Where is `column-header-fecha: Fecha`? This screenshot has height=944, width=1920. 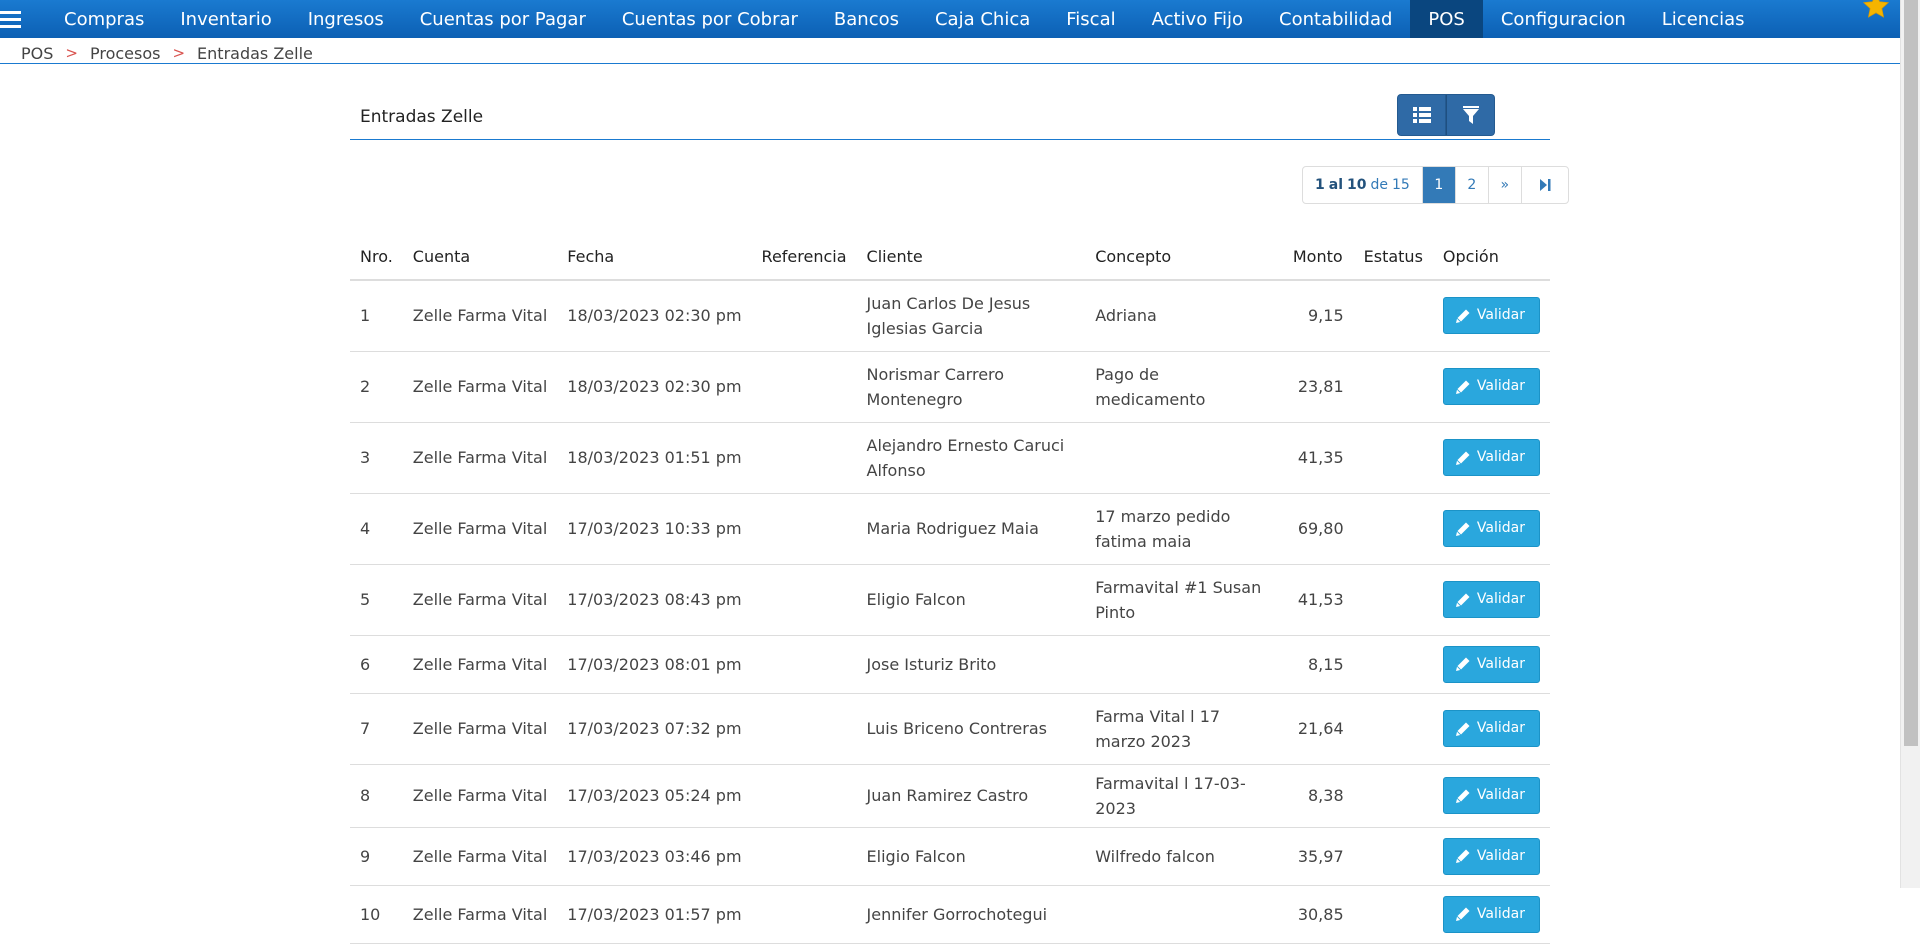
column-header-fecha: Fecha is located at coordinates (654, 257).